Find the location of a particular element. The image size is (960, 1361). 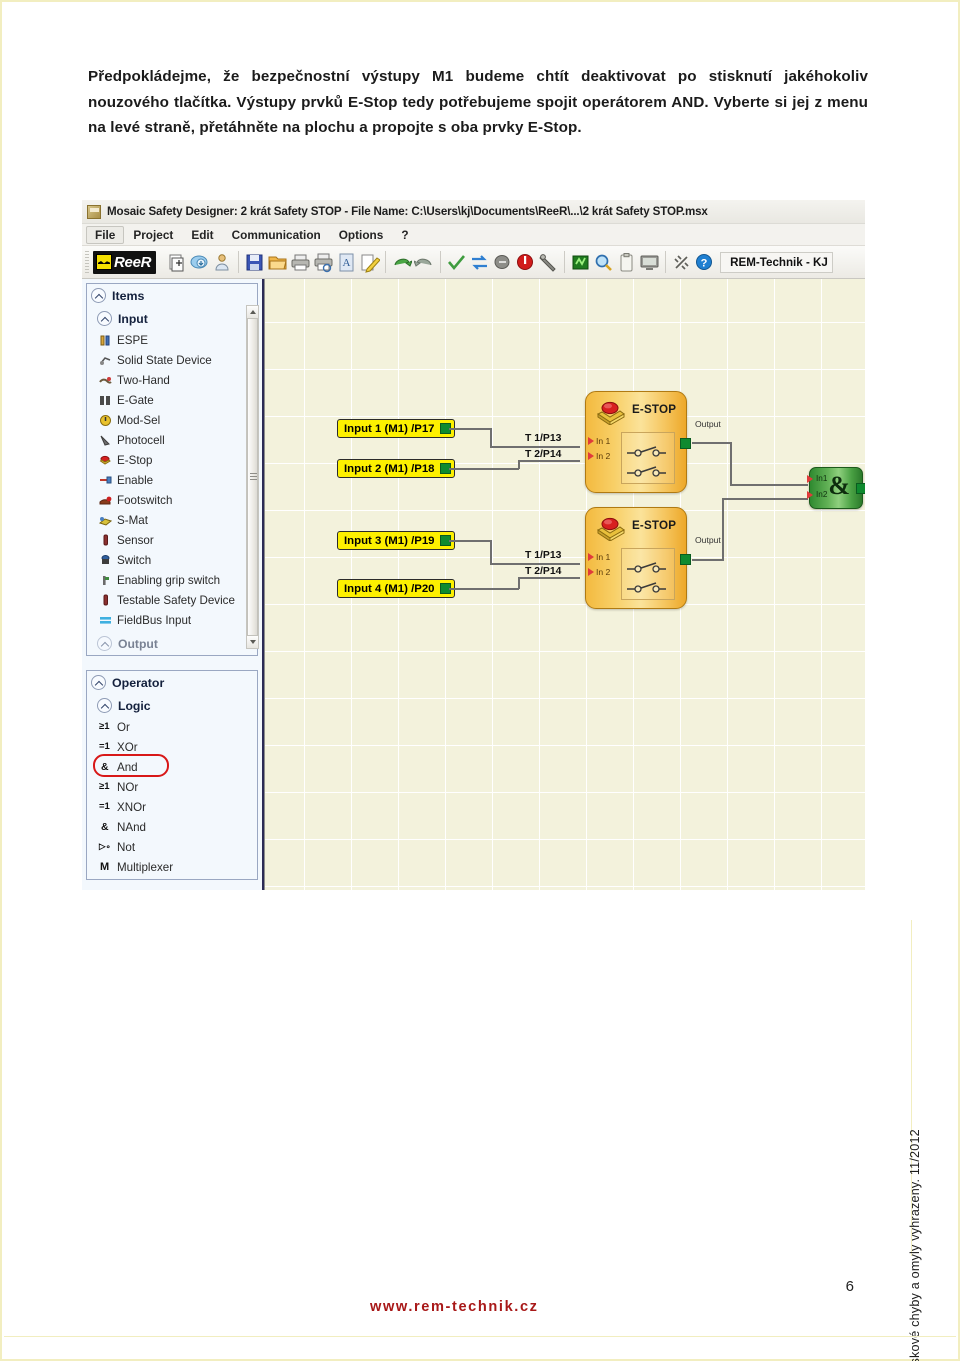

estop-block-1: E-STOP In 1 In 2 is located at coordinates (638, 442).